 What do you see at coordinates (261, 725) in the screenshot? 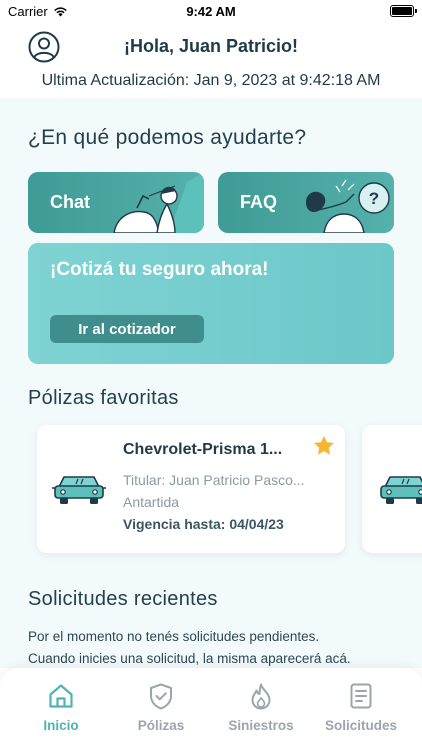
I see `tab-siniestros-label: Siniestros` at bounding box center [261, 725].